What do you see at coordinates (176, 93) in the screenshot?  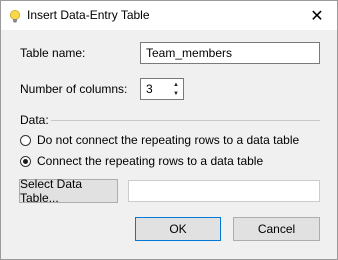 I see `spin-down-icon: ▼` at bounding box center [176, 93].